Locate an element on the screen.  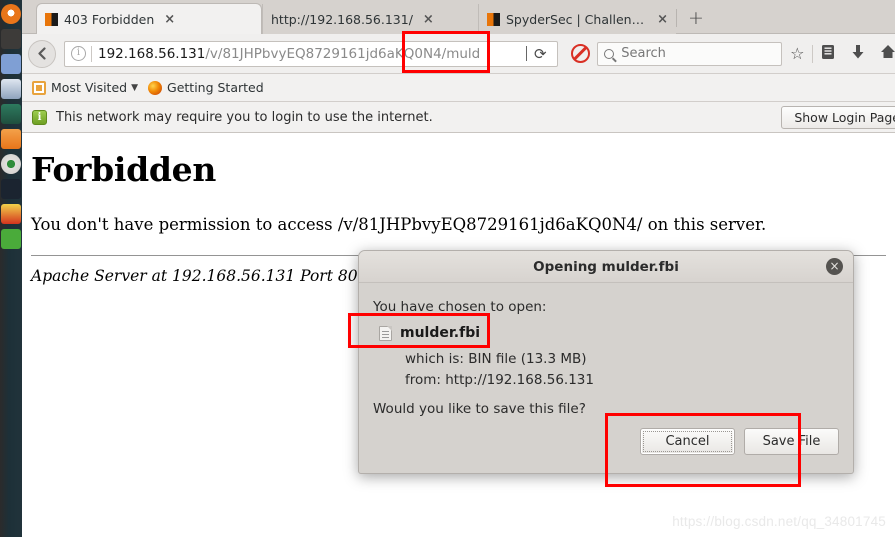
dialog-titlebar: Opening mulder.fbi × is located at coordinates (606, 267).